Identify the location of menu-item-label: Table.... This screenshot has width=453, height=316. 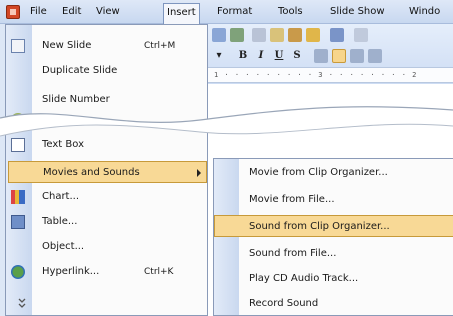
(60, 221).